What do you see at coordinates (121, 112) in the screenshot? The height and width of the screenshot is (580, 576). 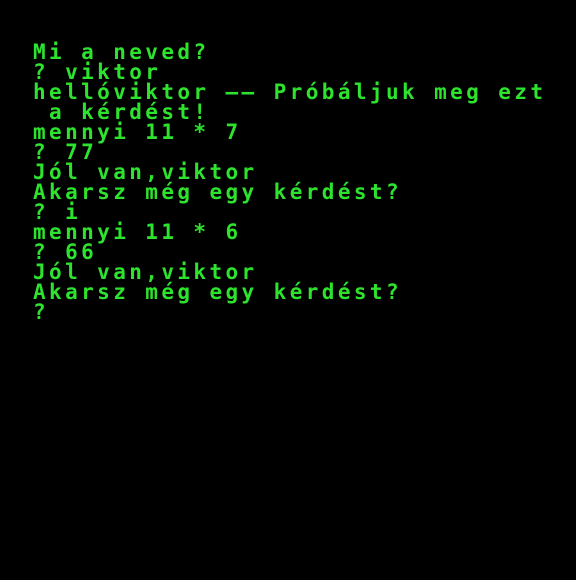 I see `greeting-line-continued: a kérdést!` at bounding box center [121, 112].